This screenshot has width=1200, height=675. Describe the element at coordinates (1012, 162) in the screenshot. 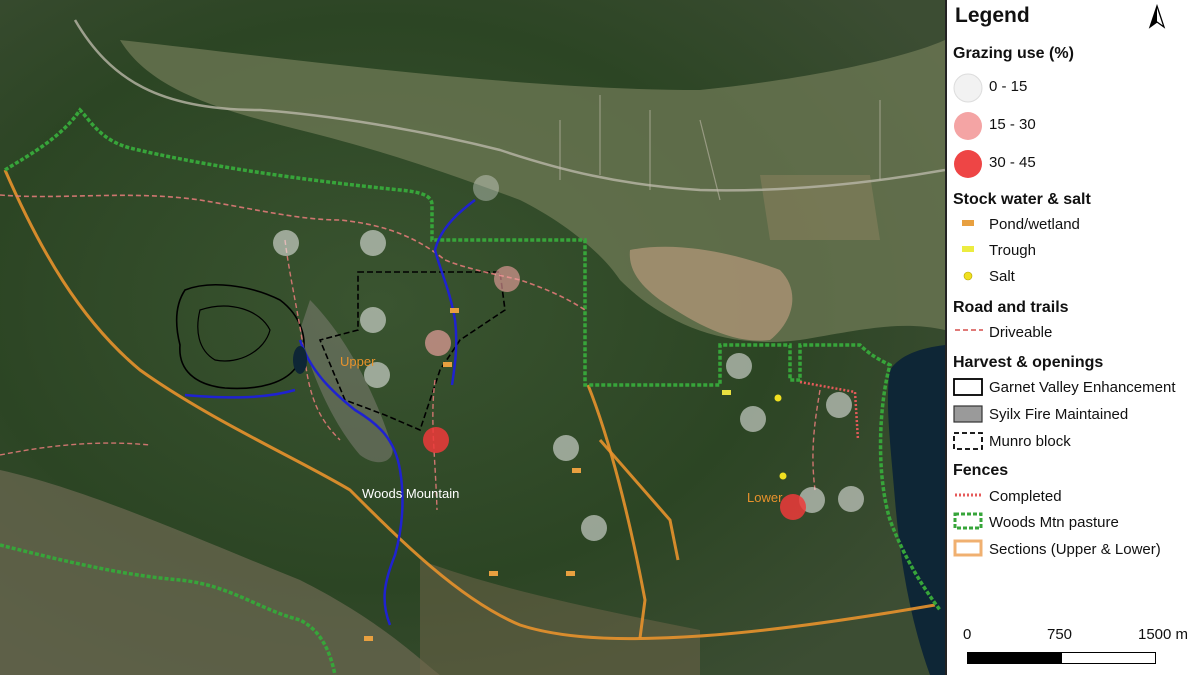

I see `grazing-label-high: 30 - 45` at that location.